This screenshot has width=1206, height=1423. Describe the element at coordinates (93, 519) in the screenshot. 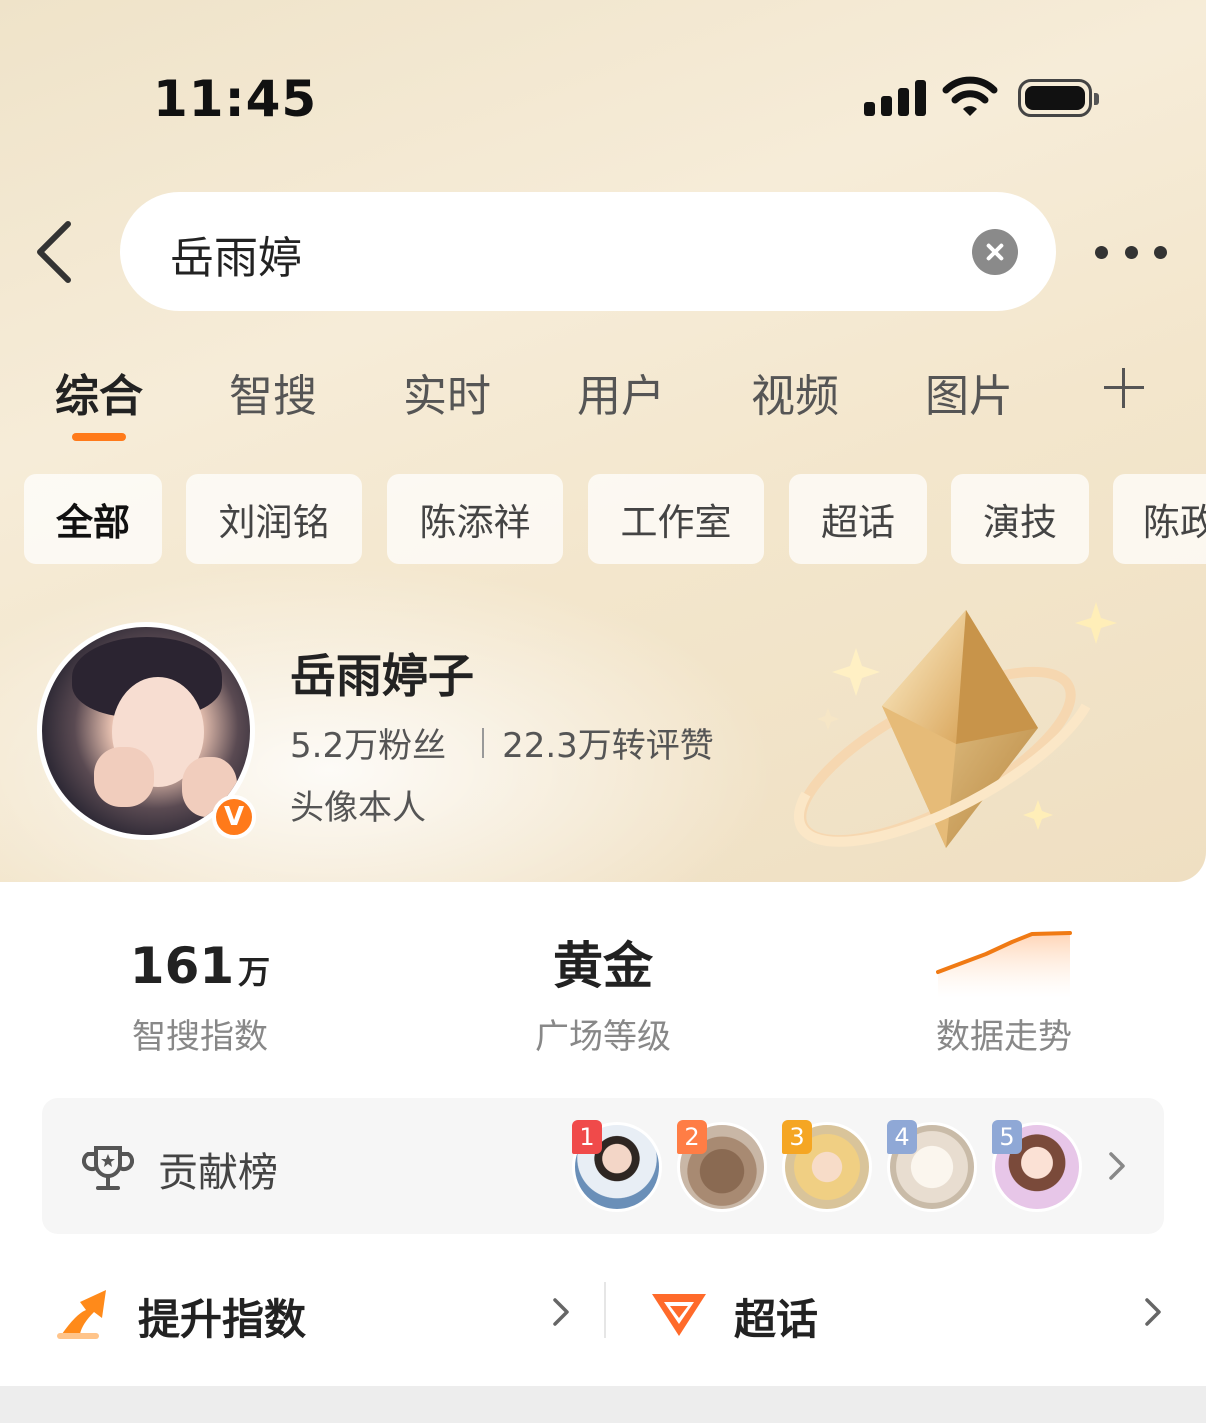

I see `filter-chip-all: 全部` at that location.